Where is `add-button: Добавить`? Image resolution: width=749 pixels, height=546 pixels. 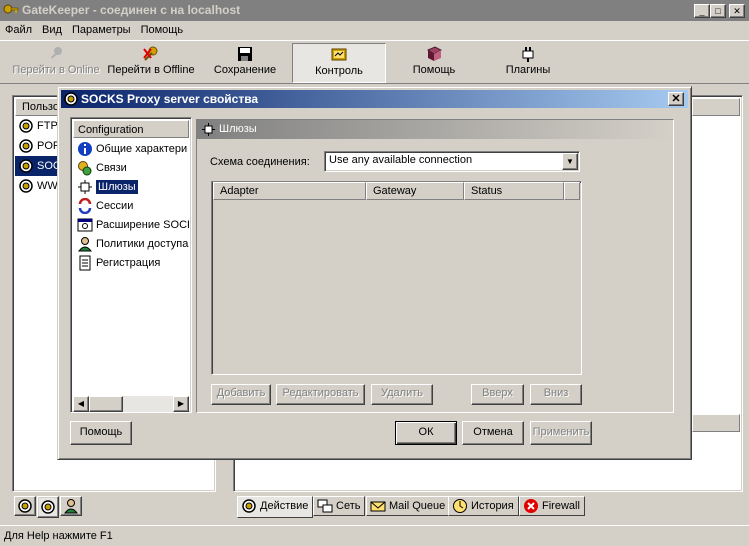
add-button: Добавить is located at coordinates (241, 394).